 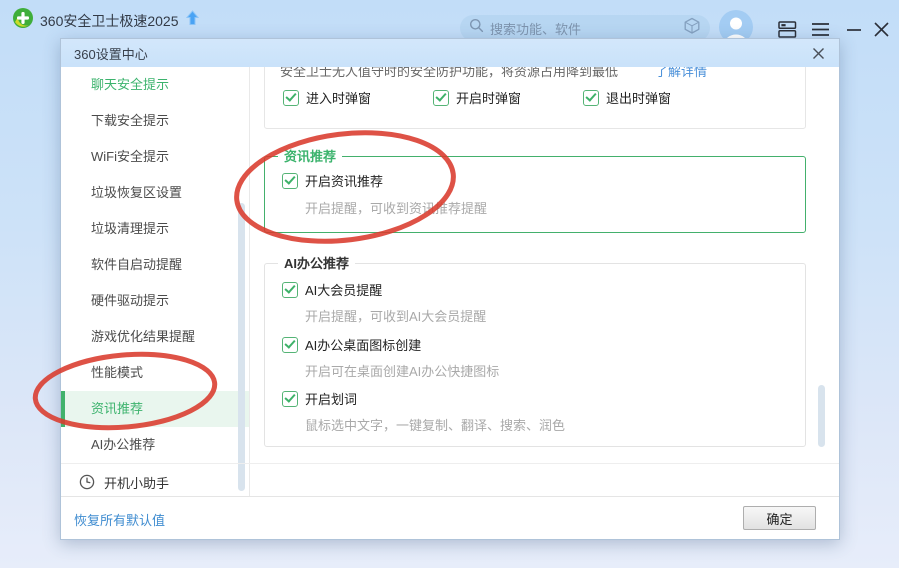 I want to click on close-button, so click(x=881, y=29).